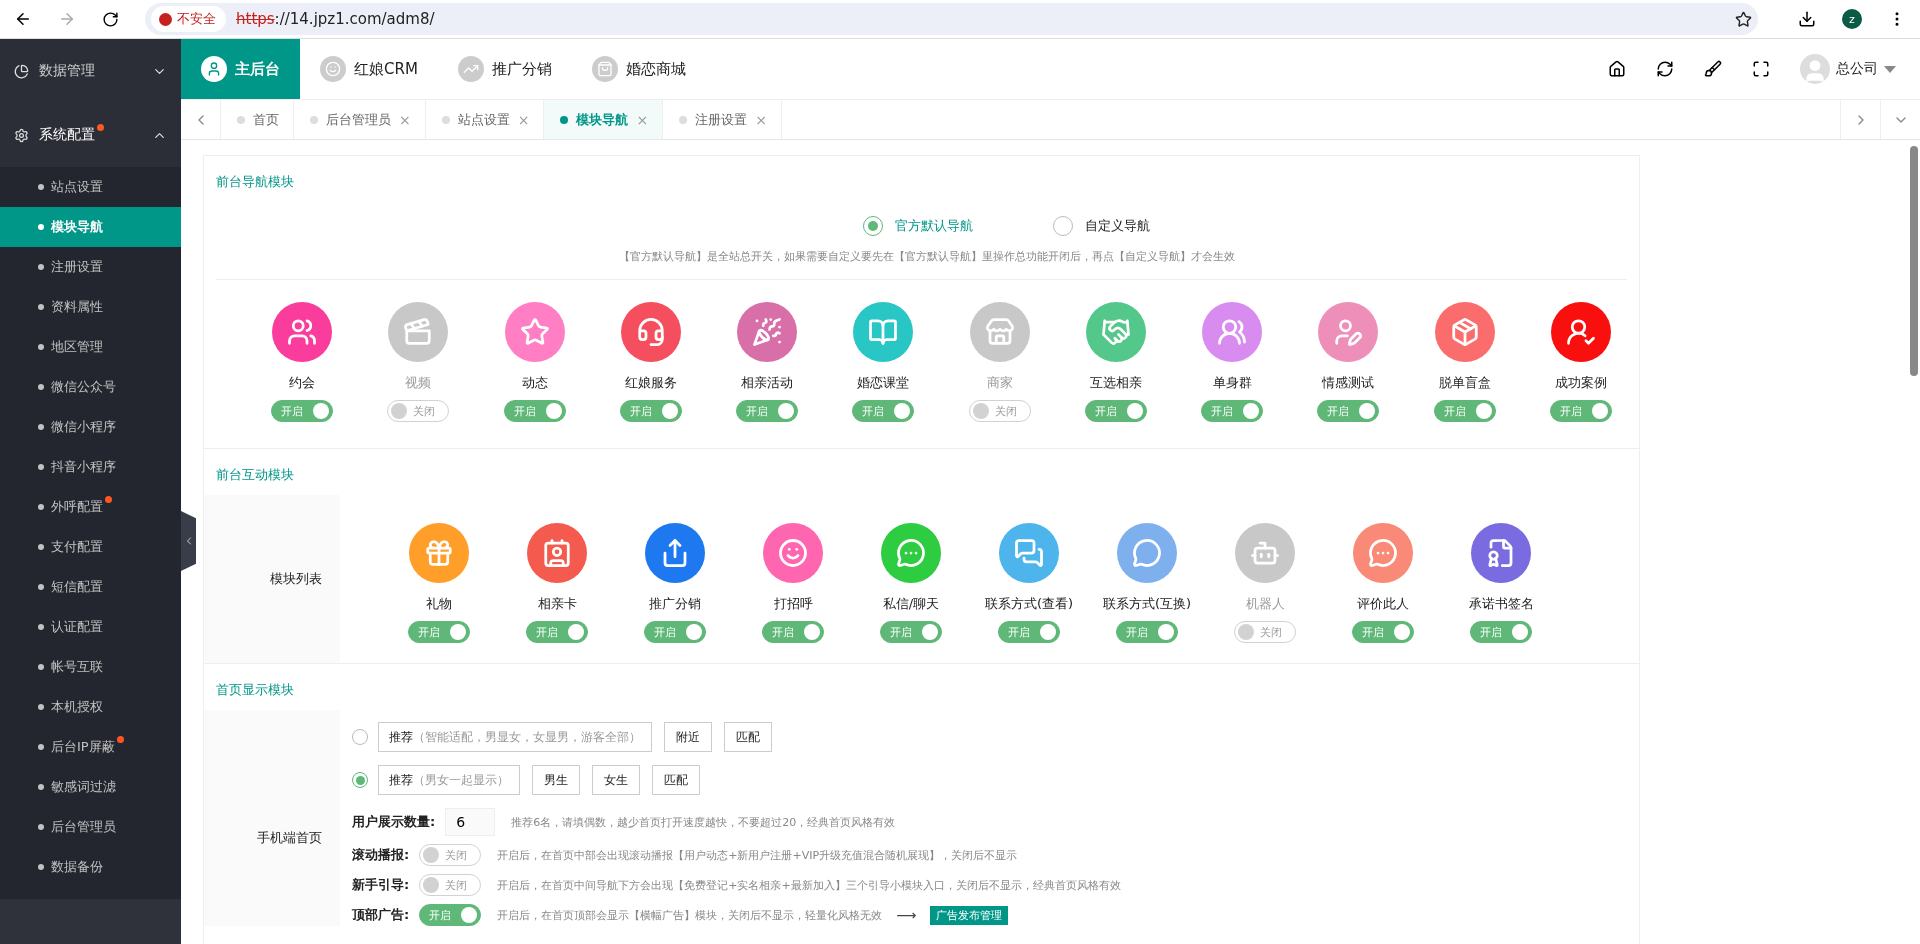 The height and width of the screenshot is (944, 1920). What do you see at coordinates (604, 119) in the screenshot?
I see `page-tab: 模块导航 ×` at bounding box center [604, 119].